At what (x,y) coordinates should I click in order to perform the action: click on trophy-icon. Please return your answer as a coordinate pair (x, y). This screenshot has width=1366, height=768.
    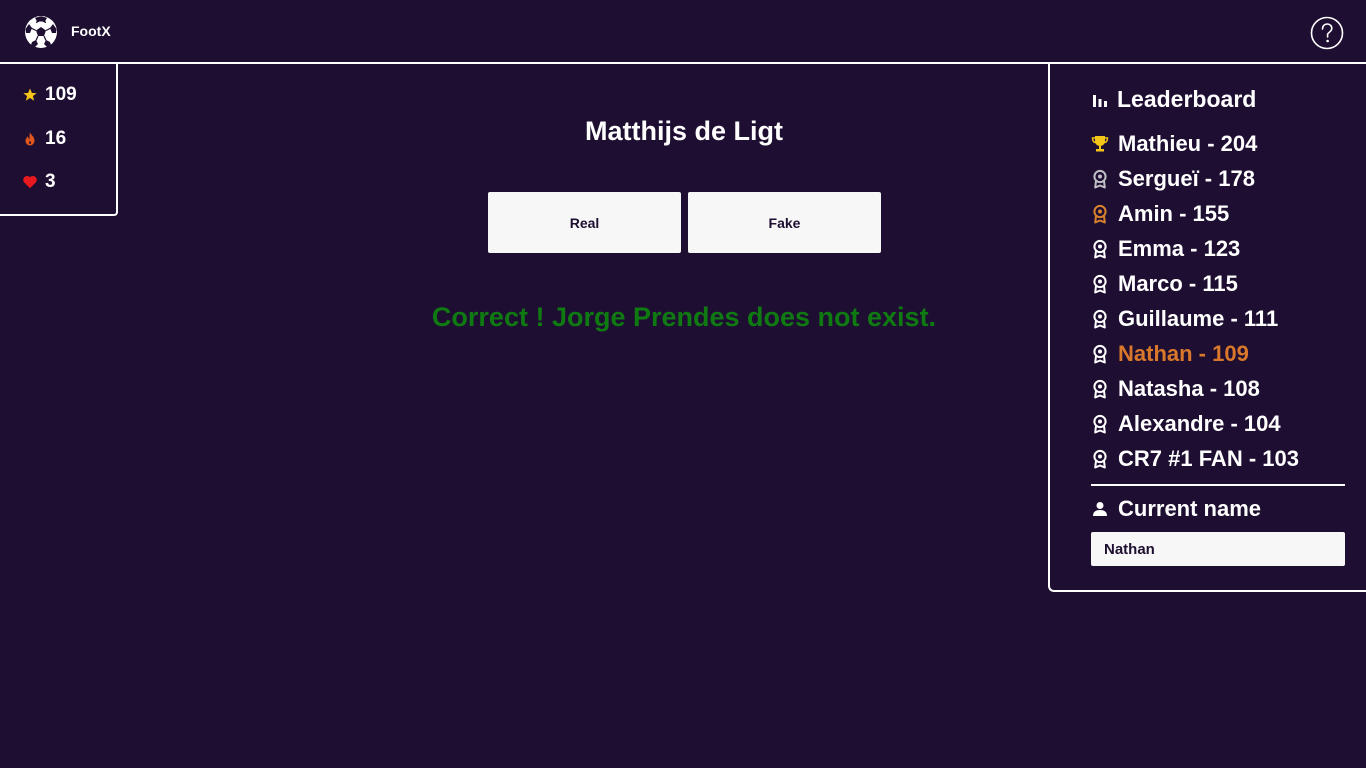
    Looking at the image, I should click on (1100, 143).